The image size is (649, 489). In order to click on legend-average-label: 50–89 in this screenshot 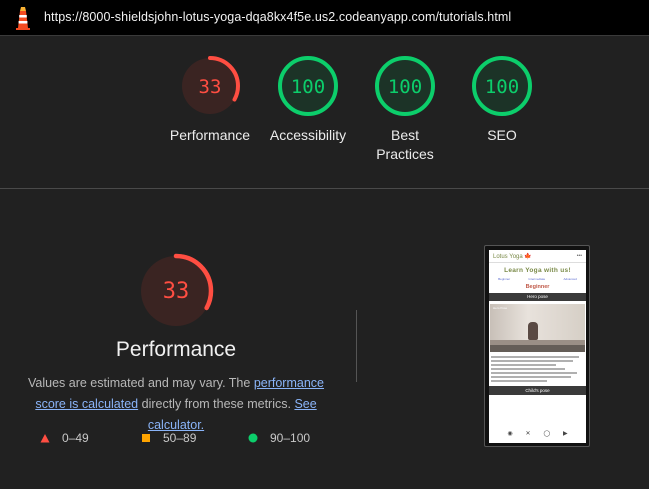, I will do `click(180, 438)`.